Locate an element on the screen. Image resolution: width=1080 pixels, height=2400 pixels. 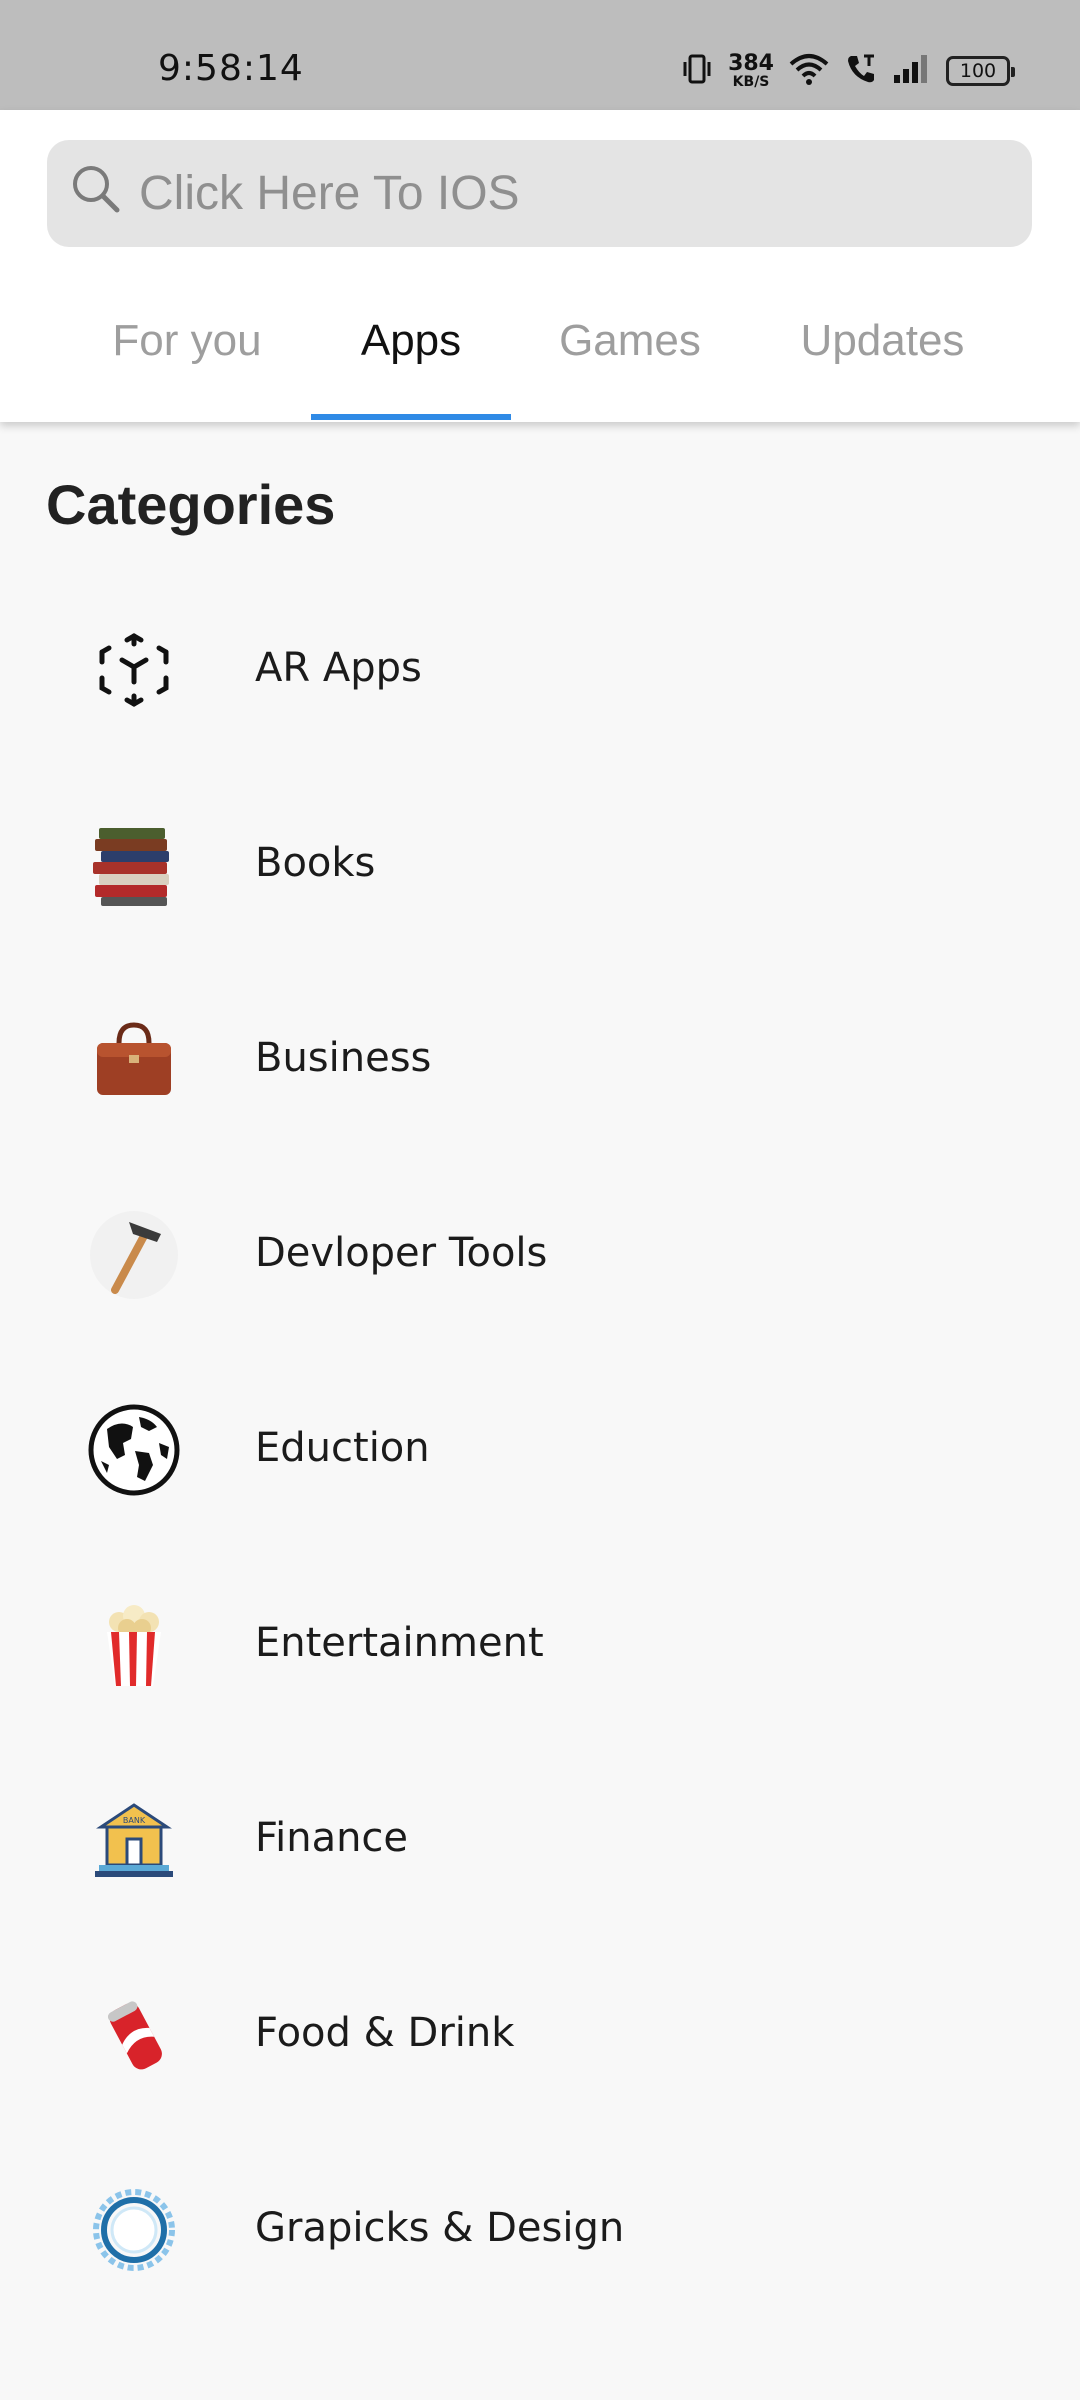
ar-cube-icon is located at coordinates (134, 670).